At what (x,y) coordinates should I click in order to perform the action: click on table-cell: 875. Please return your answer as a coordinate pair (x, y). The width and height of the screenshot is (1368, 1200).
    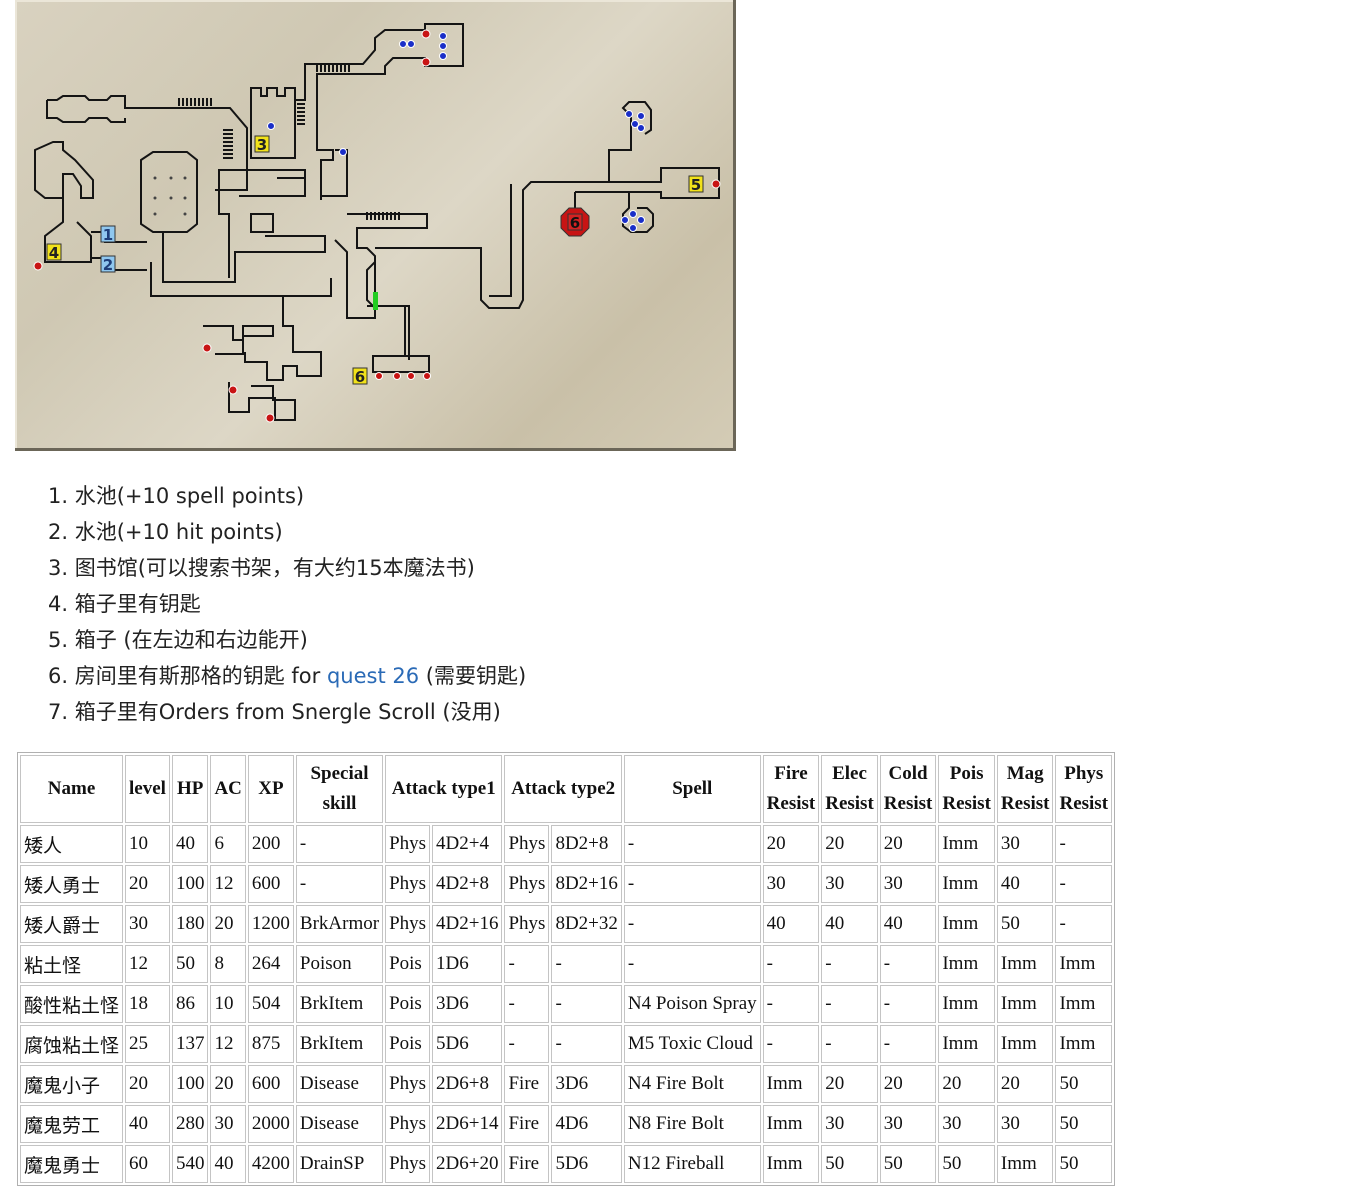
    Looking at the image, I should click on (270, 1044).